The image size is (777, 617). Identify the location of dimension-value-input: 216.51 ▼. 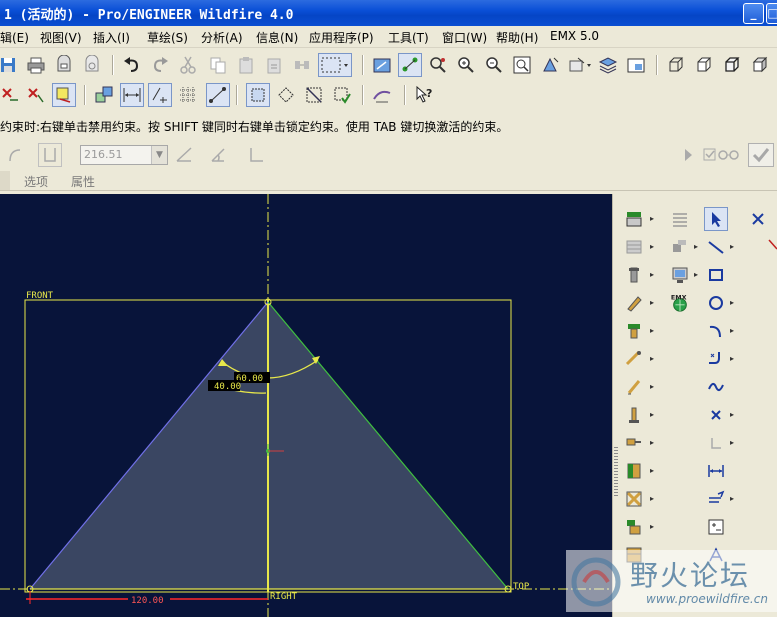
(124, 155).